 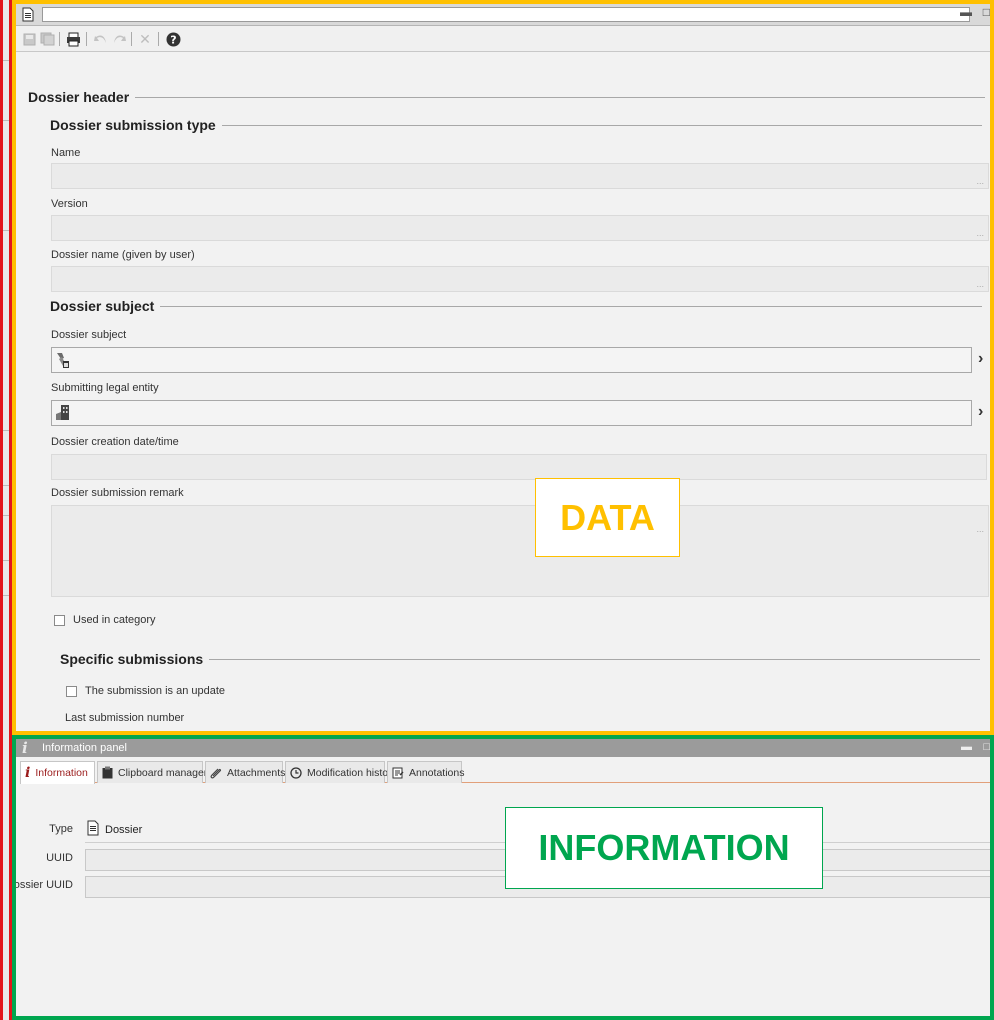 I want to click on tab-attachments: Attachments, so click(x=245, y=772).